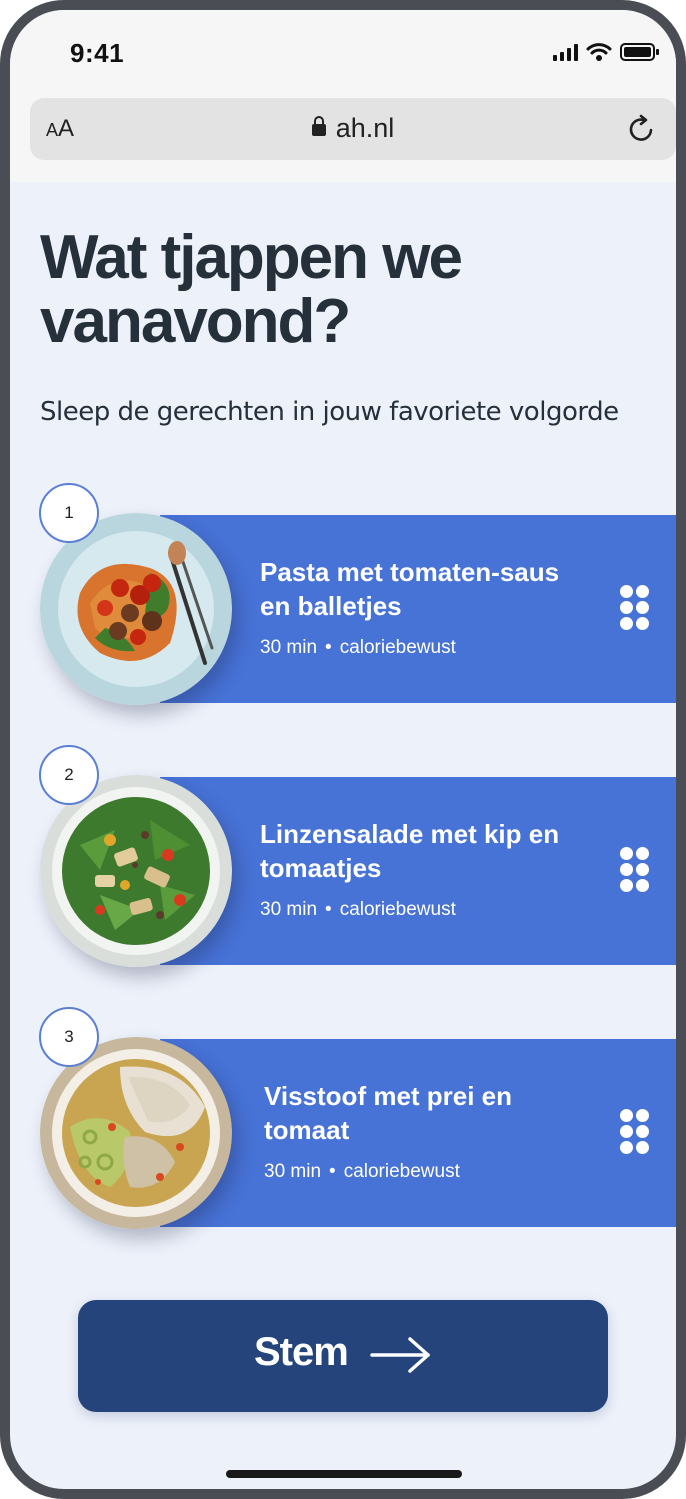 The height and width of the screenshot is (1499, 686). I want to click on page-title: Wat tjappen we vanavond?, so click(251, 289).